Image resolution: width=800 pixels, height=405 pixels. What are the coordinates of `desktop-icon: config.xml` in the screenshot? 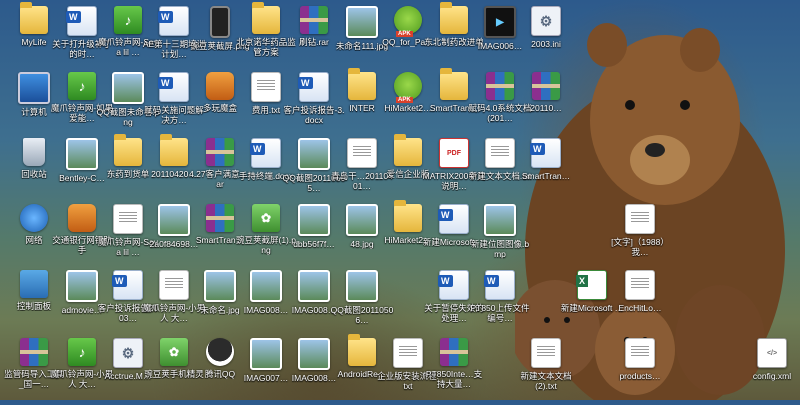 It's located at (770, 367).